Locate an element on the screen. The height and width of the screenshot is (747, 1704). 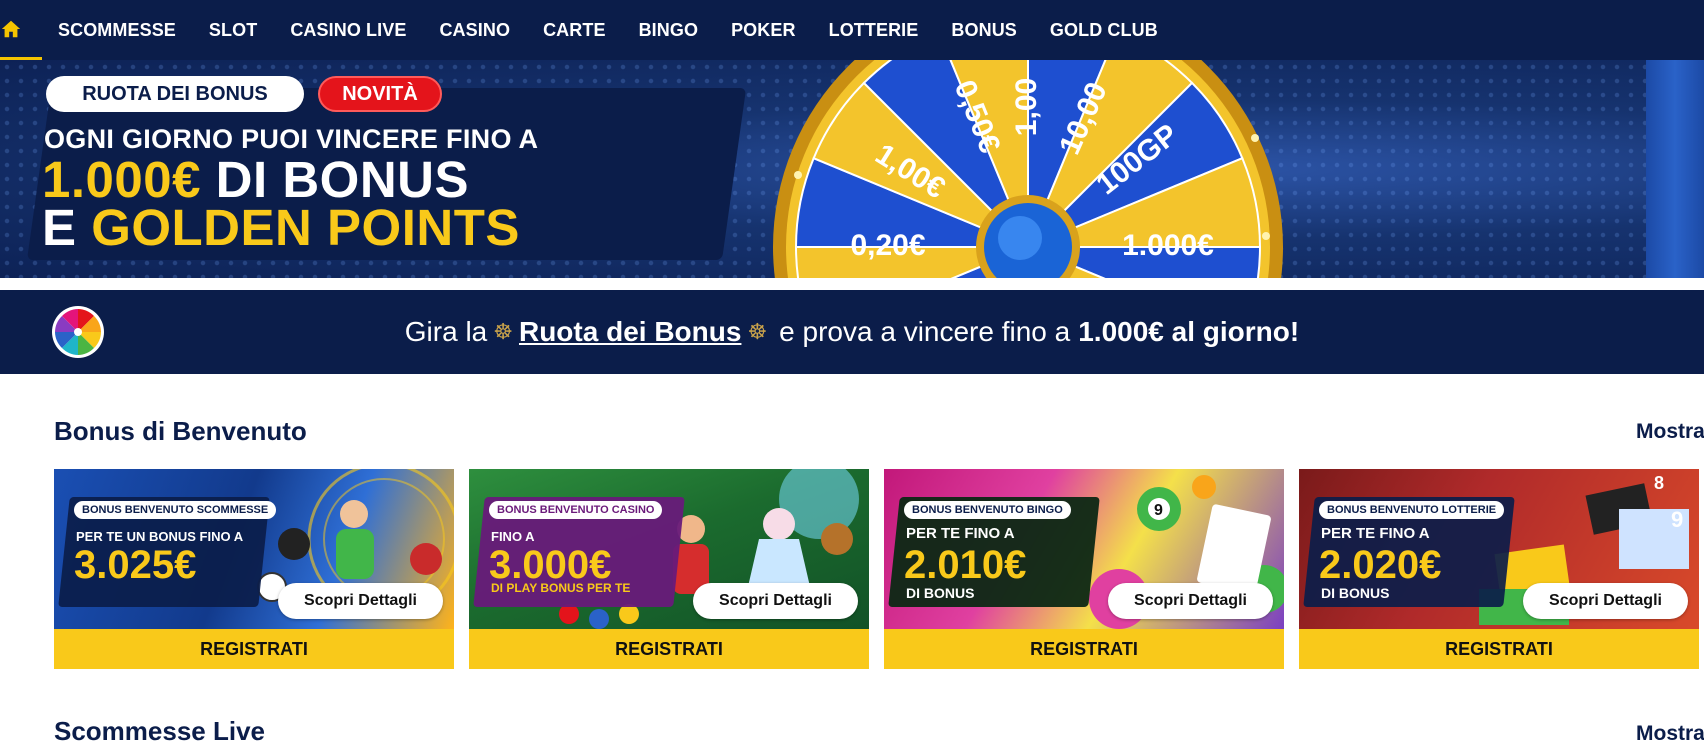
next-section-title: Scommesse Live is located at coordinates (160, 731).